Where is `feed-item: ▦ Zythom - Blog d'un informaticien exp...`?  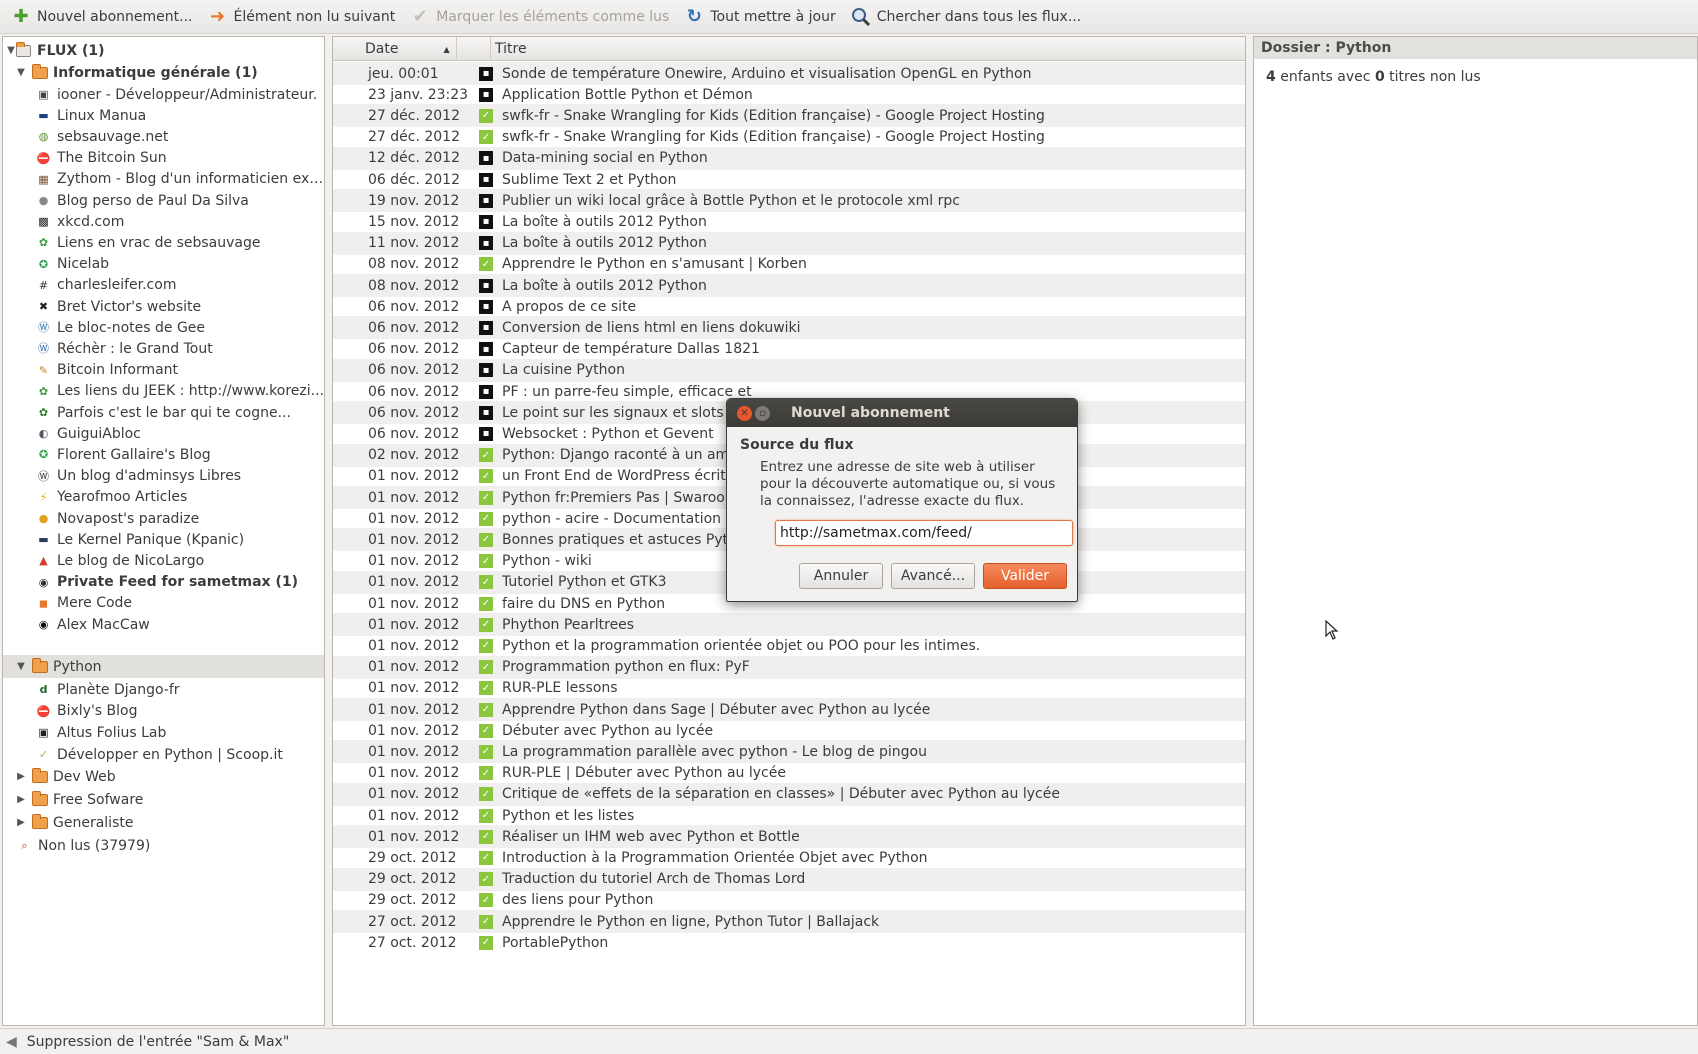
feed-item: ▦ Zythom - Blog d'un informaticien exp... is located at coordinates (163, 179).